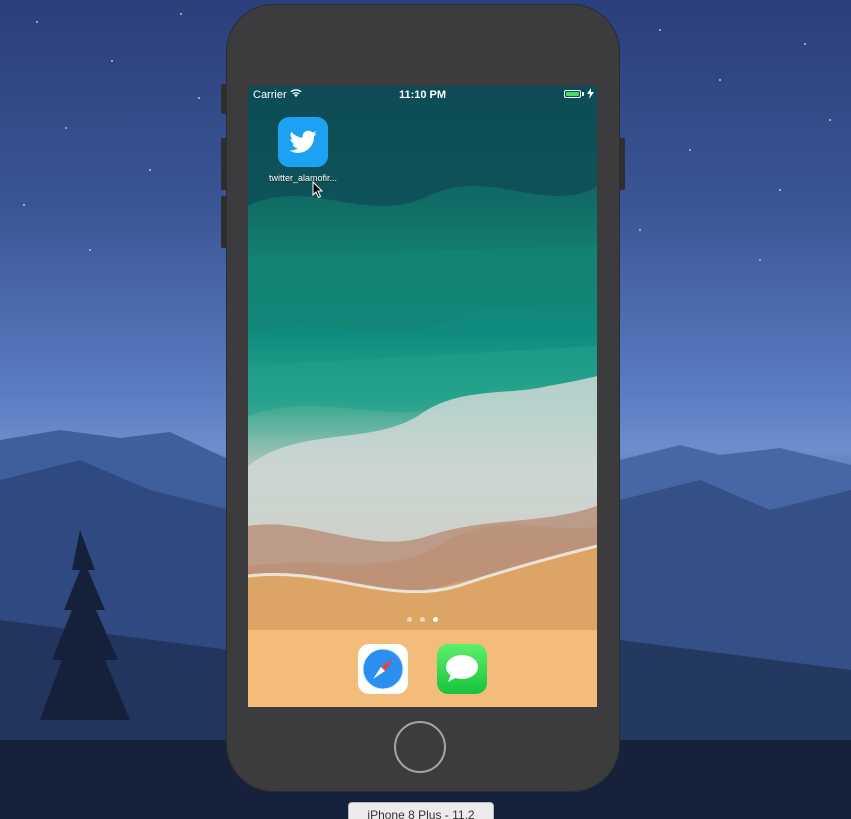 This screenshot has height=819, width=851. I want to click on twitter-bird-icon, so click(303, 142).